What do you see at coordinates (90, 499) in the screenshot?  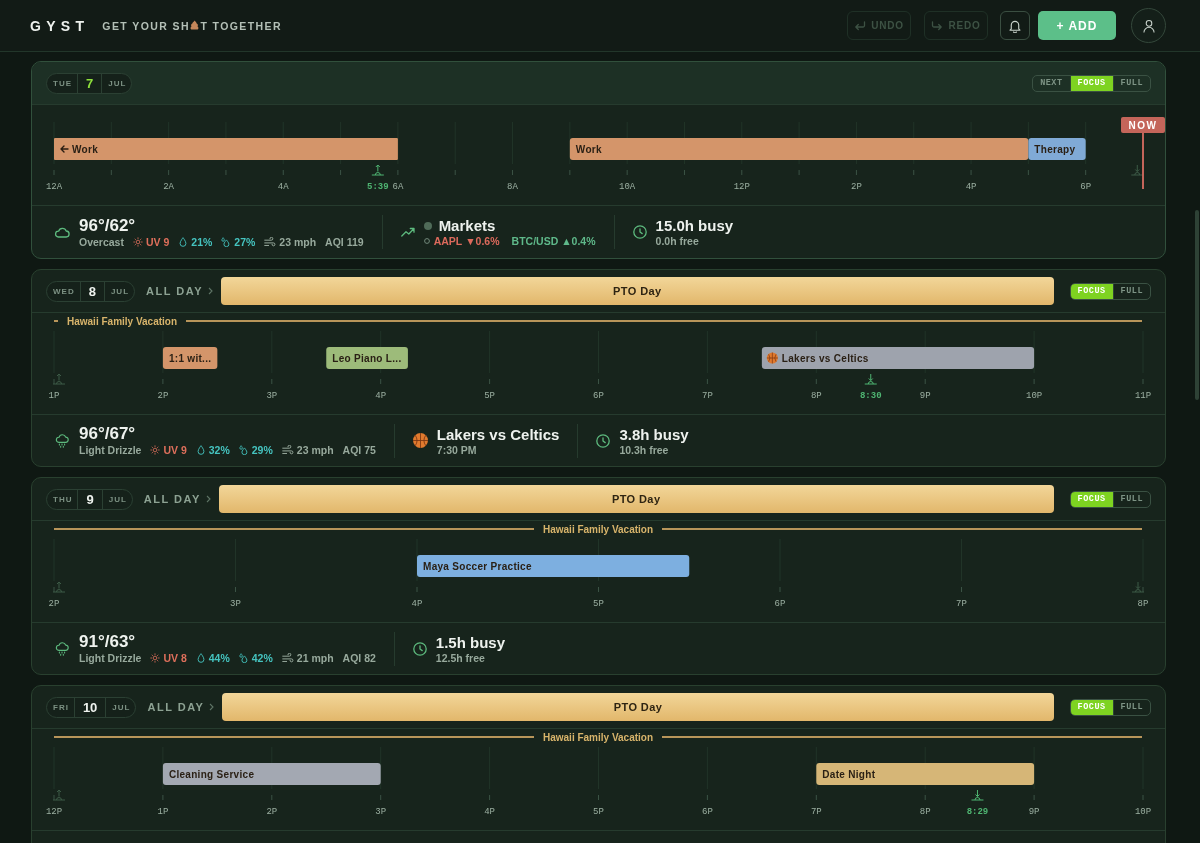 I see `day-number: 9` at bounding box center [90, 499].